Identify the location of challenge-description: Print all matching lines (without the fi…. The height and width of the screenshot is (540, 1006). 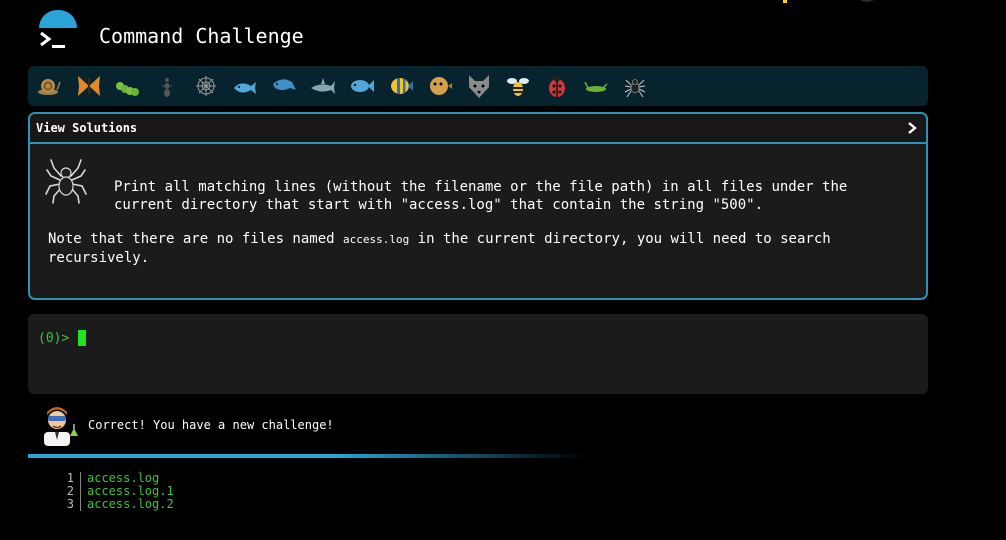
(481, 196).